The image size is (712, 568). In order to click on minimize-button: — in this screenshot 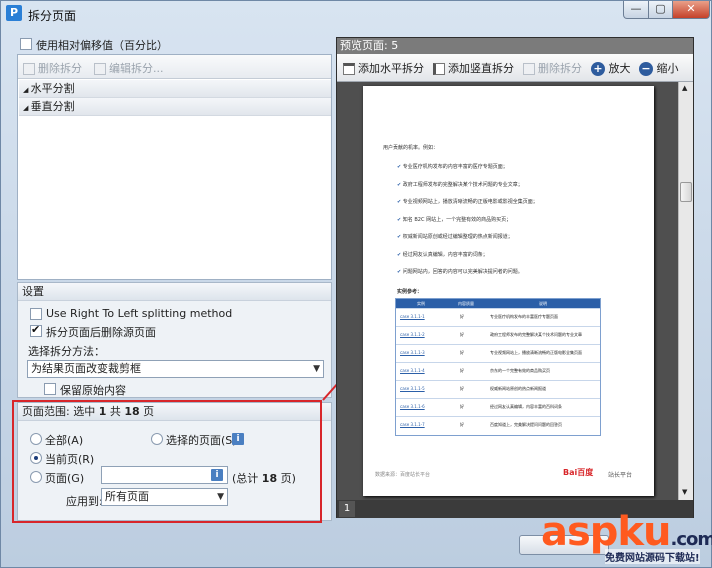, I will do `click(636, 10)`.